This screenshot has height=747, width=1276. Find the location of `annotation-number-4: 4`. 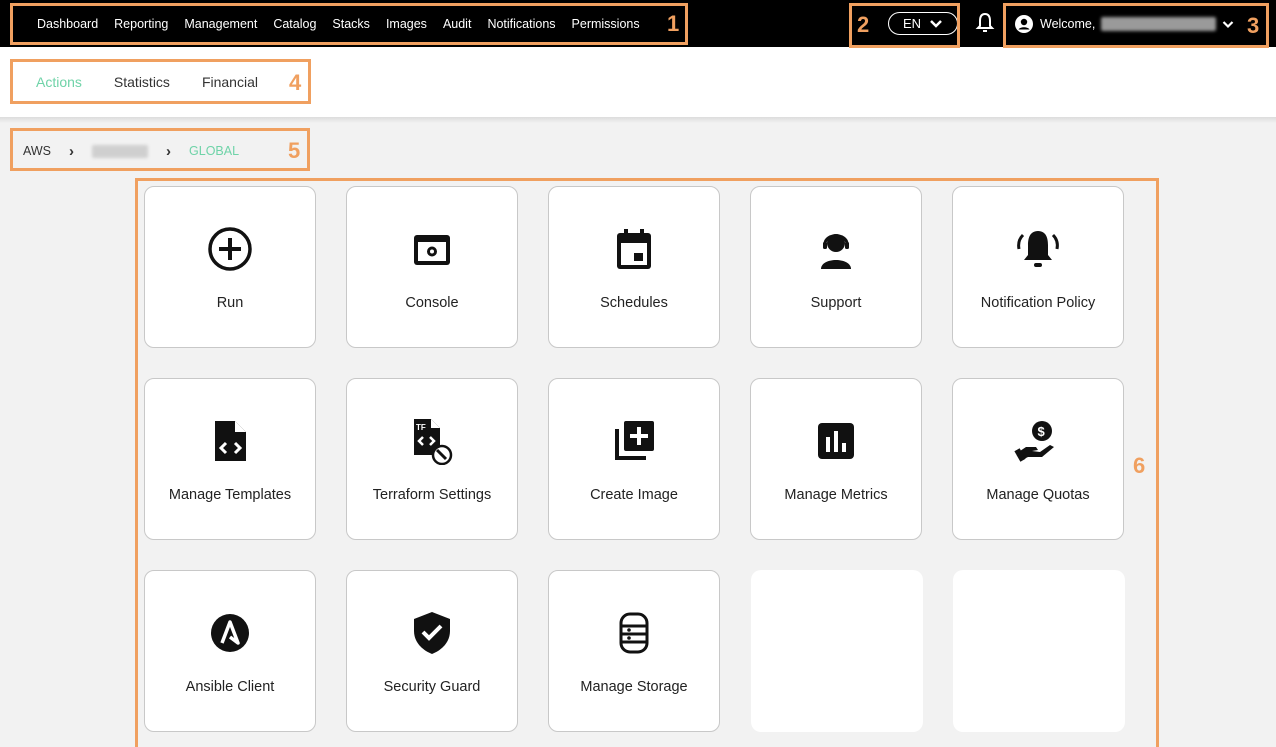

annotation-number-4: 4 is located at coordinates (295, 82).